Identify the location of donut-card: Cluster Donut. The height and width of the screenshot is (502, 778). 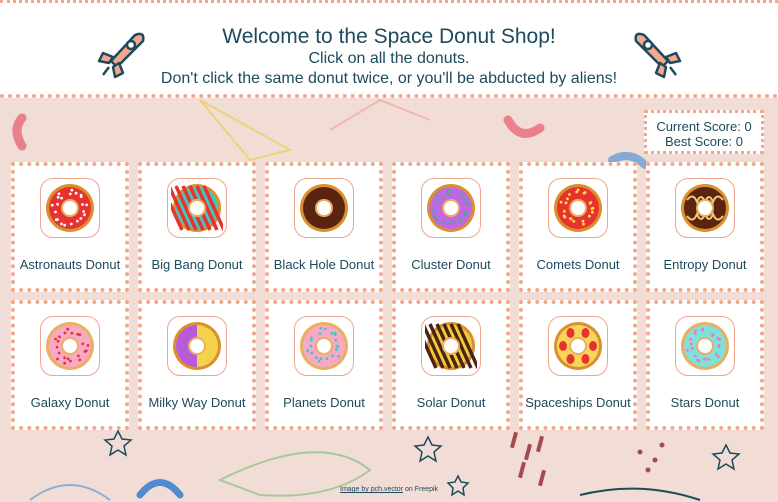
(451, 227).